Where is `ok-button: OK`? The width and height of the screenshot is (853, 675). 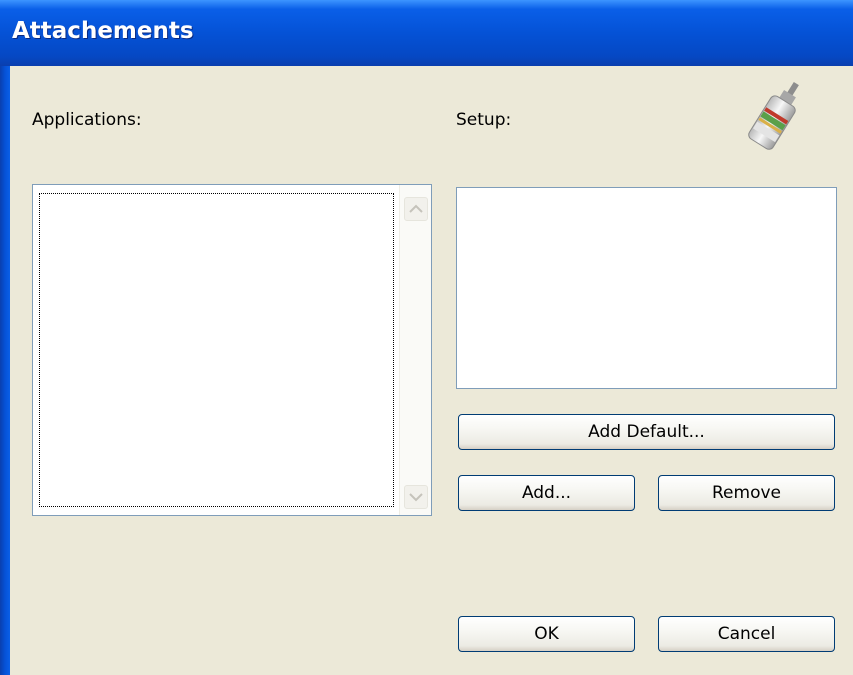
ok-button: OK is located at coordinates (546, 634).